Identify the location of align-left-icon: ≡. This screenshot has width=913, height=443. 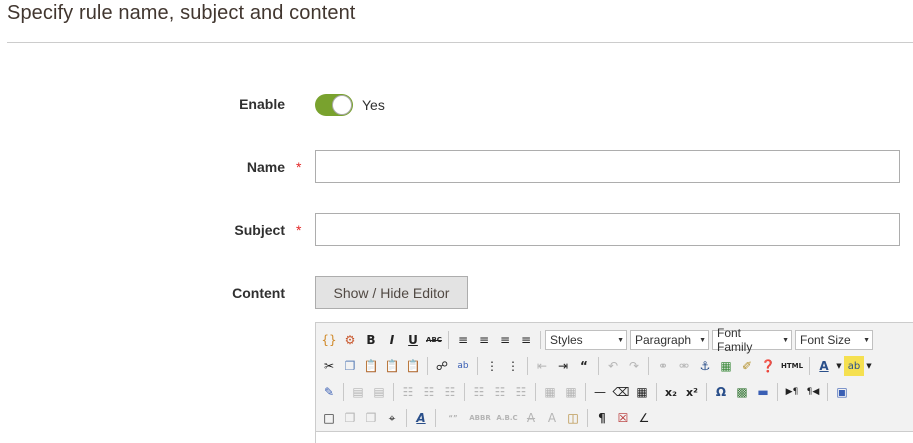
(463, 340).